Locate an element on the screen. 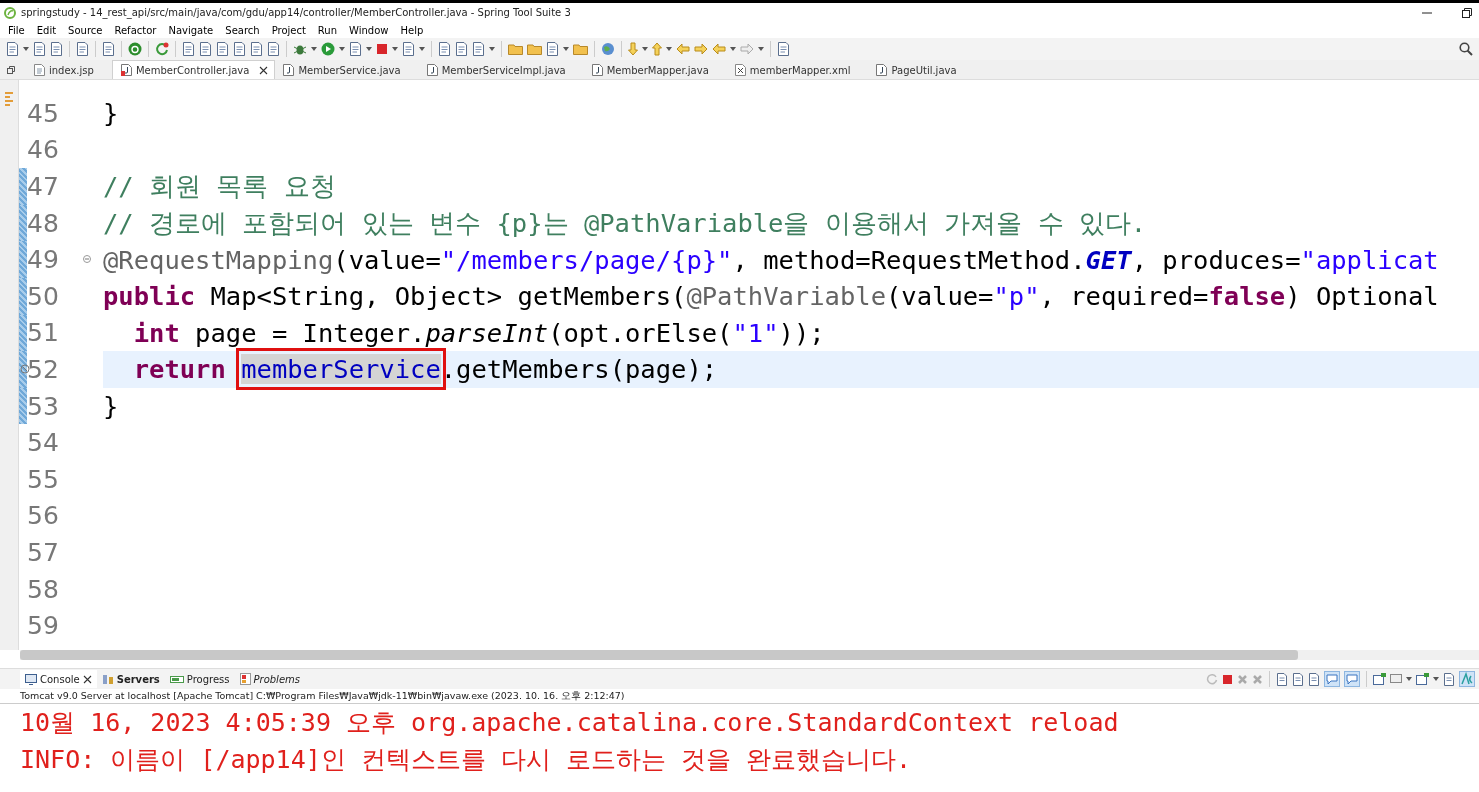 The width and height of the screenshot is (1479, 792). view-tab: Progress is located at coordinates (199, 679).